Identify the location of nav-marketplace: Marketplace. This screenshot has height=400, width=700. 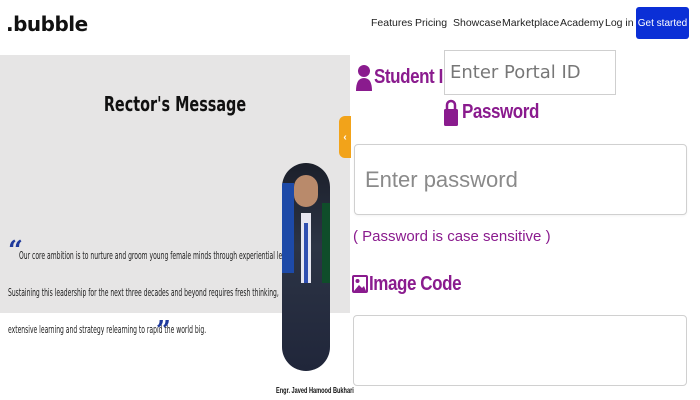
(530, 23).